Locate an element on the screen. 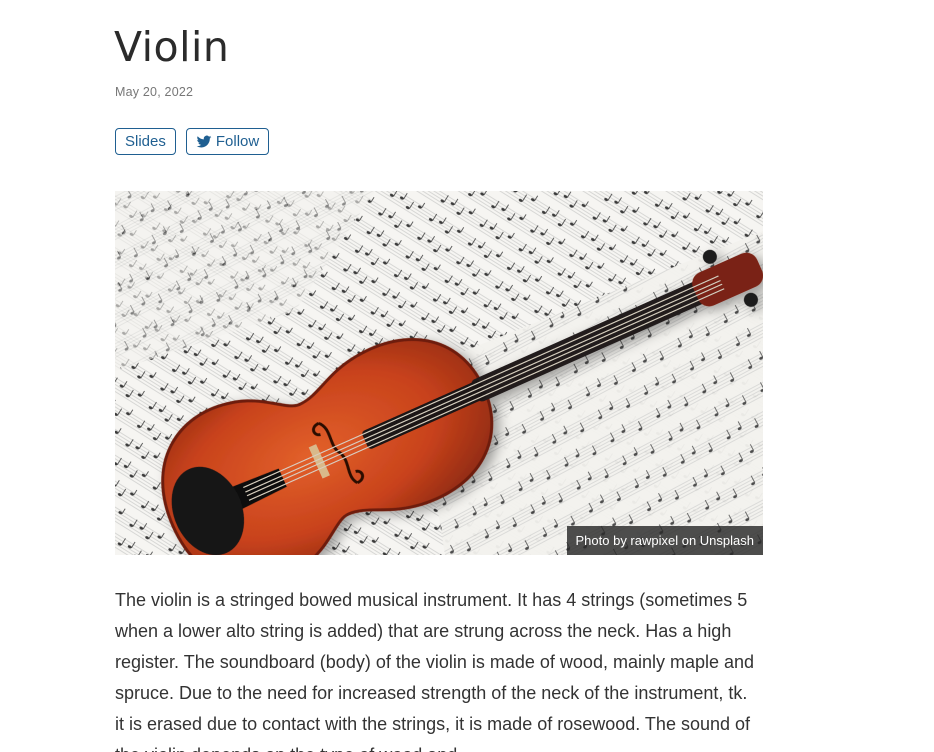 The height and width of the screenshot is (752, 934). slides-button-label: Slides is located at coordinates (145, 141).